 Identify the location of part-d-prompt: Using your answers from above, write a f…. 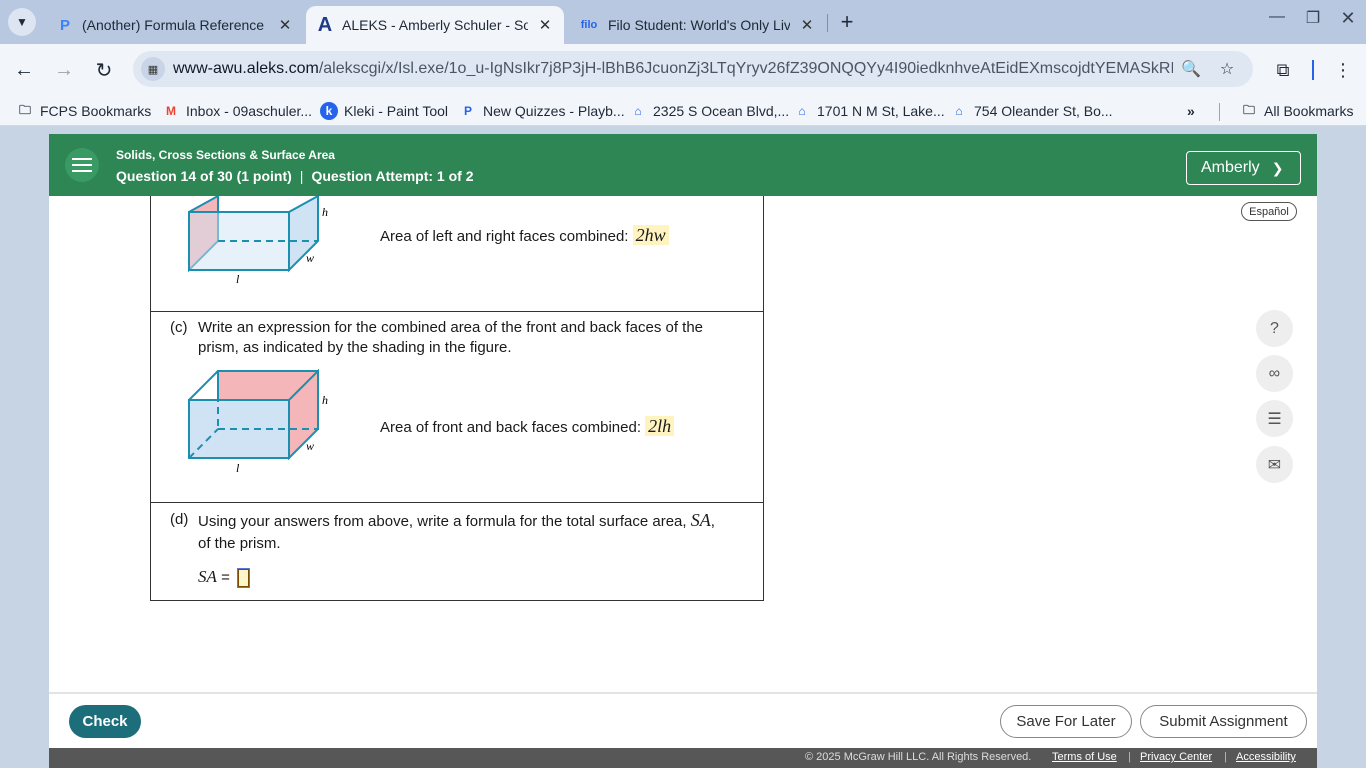
(478, 532).